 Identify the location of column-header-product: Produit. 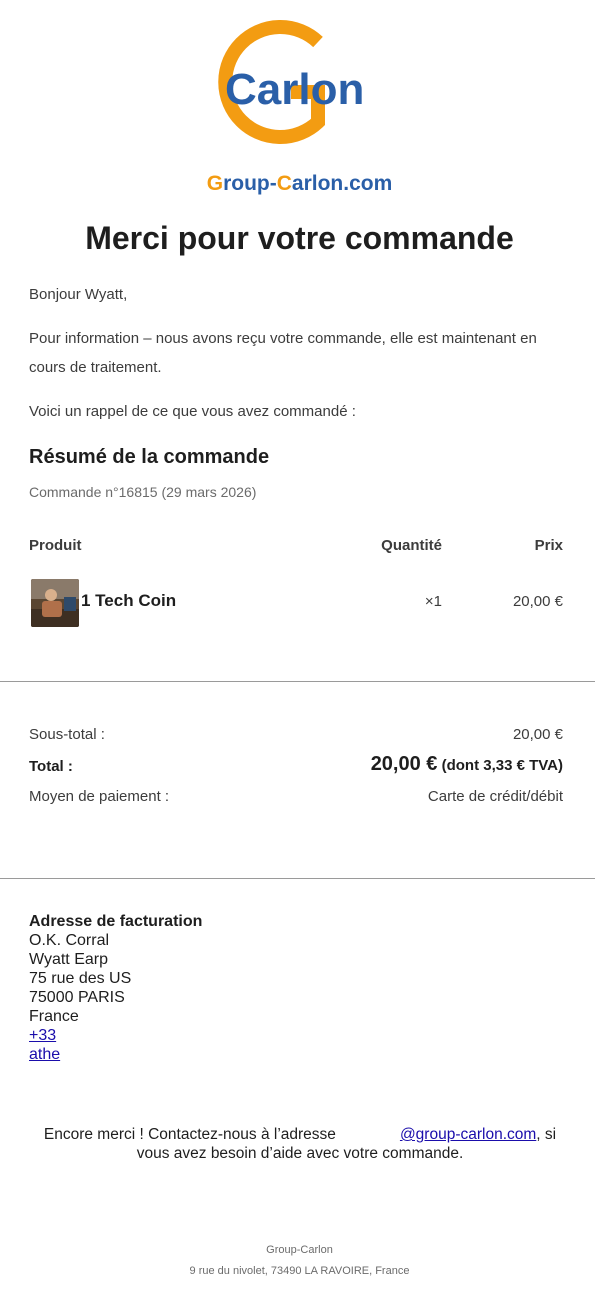
(55, 545).